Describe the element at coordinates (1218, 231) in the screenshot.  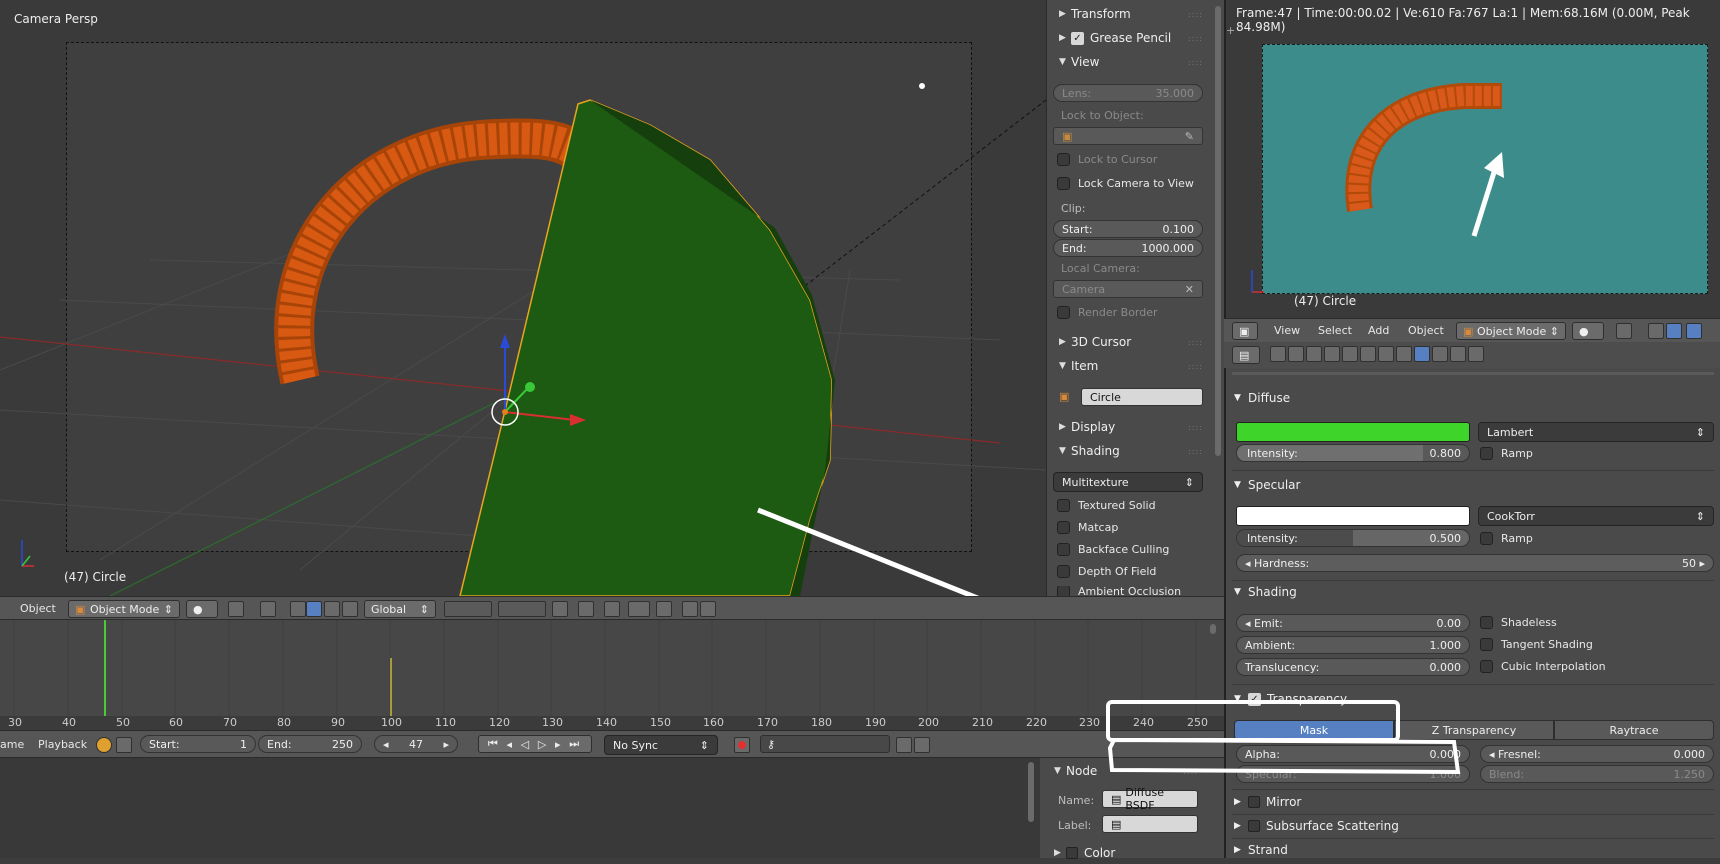
I see `npanel-scrollbar` at that location.